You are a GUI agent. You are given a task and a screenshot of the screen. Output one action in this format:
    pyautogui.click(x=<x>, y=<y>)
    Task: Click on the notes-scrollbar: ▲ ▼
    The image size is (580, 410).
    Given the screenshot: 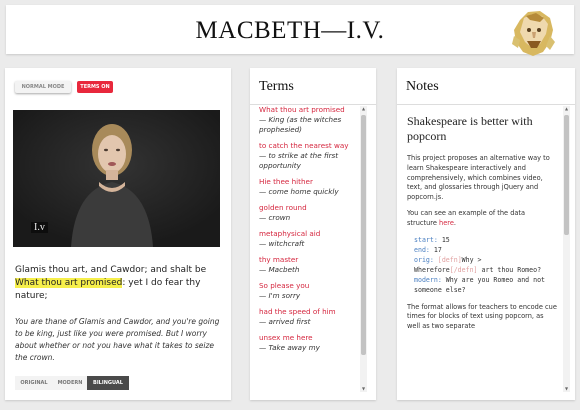 What is the action you would take?
    pyautogui.click(x=566, y=249)
    